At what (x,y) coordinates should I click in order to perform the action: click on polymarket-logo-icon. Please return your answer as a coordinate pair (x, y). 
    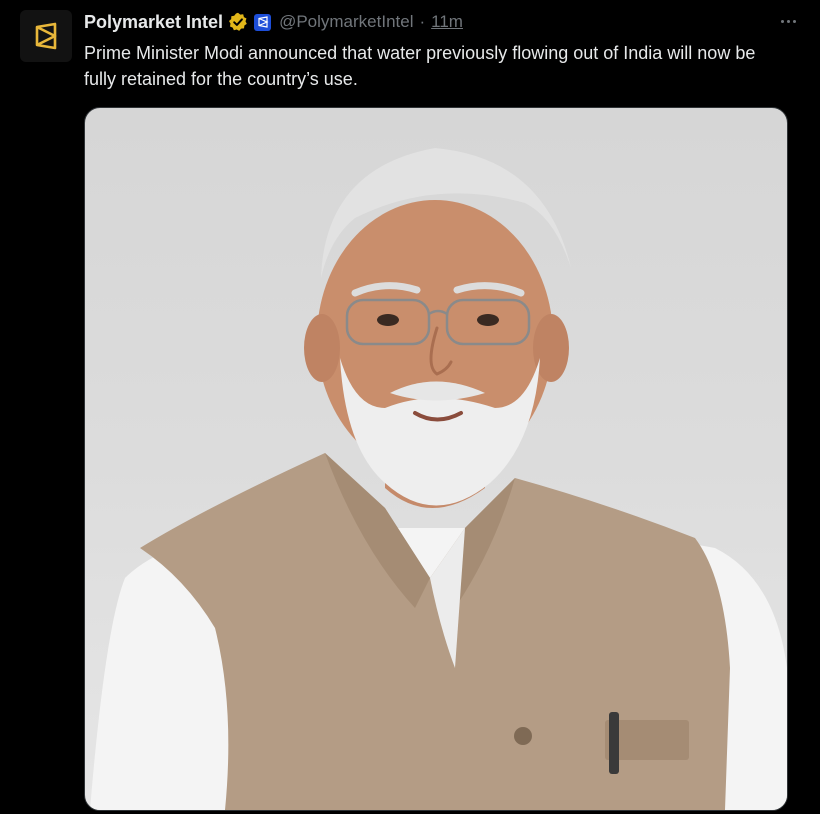
    Looking at the image, I should click on (46, 36).